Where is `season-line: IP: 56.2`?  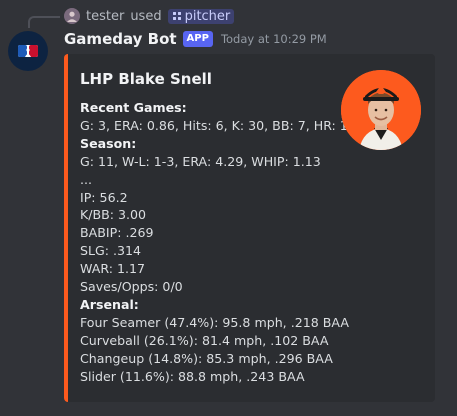 season-line: IP: 56.2 is located at coordinates (104, 197).